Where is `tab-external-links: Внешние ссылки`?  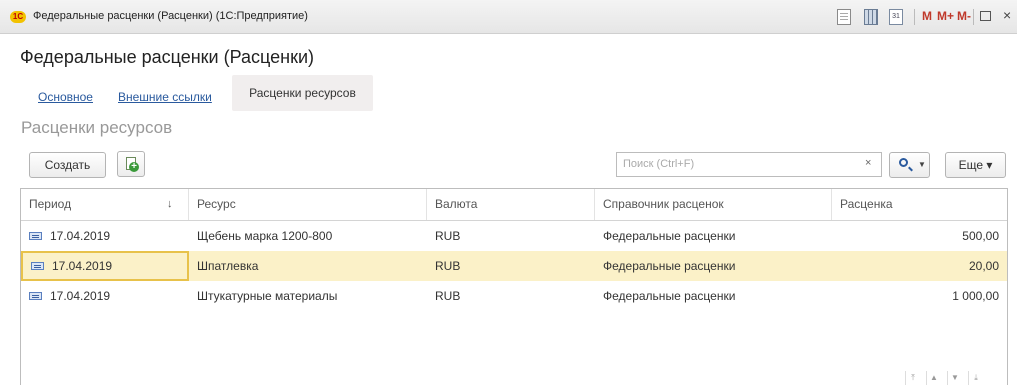 tab-external-links: Внешние ссылки is located at coordinates (165, 97).